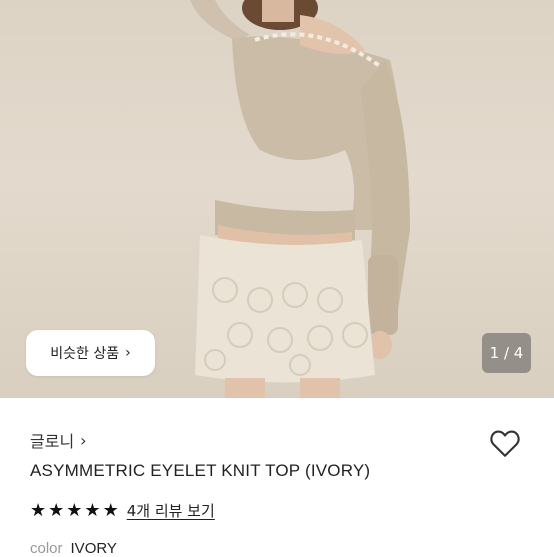 The width and height of the screenshot is (554, 557). What do you see at coordinates (46, 548) in the screenshot?
I see `color-label: color` at bounding box center [46, 548].